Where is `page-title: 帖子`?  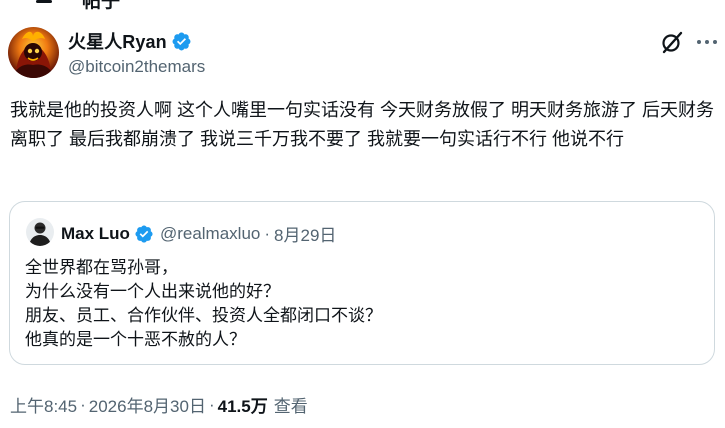 page-title: 帖子 is located at coordinates (101, 6).